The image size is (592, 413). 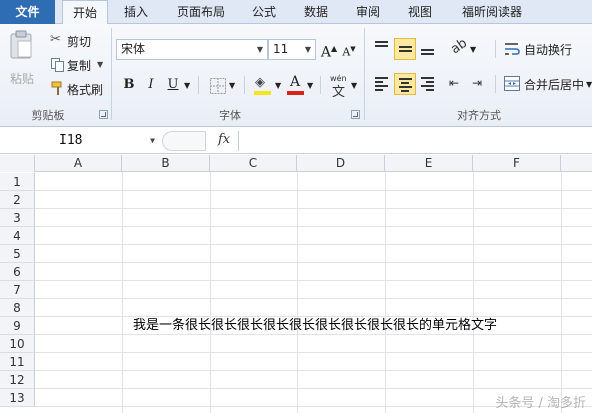 What do you see at coordinates (17, 200) in the screenshot?
I see `row-header: 2` at bounding box center [17, 200].